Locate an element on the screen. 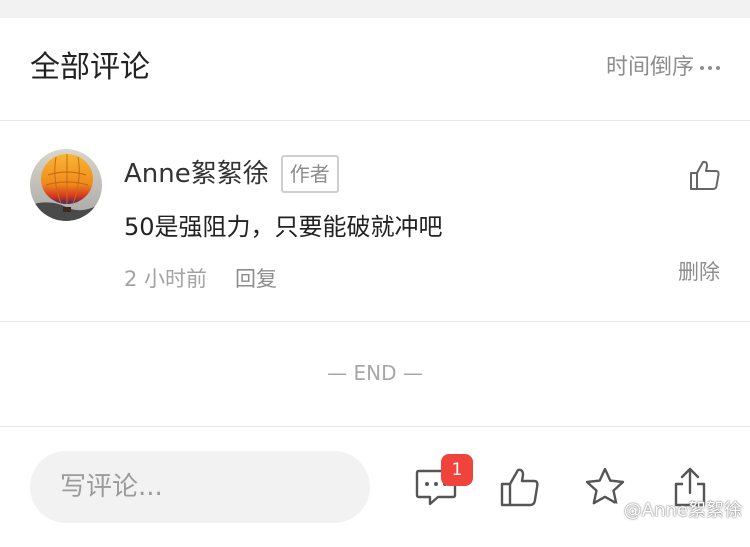 Image resolution: width=750 pixels, height=547 pixels. watermark: @Anne絮絮徐 is located at coordinates (673, 511).